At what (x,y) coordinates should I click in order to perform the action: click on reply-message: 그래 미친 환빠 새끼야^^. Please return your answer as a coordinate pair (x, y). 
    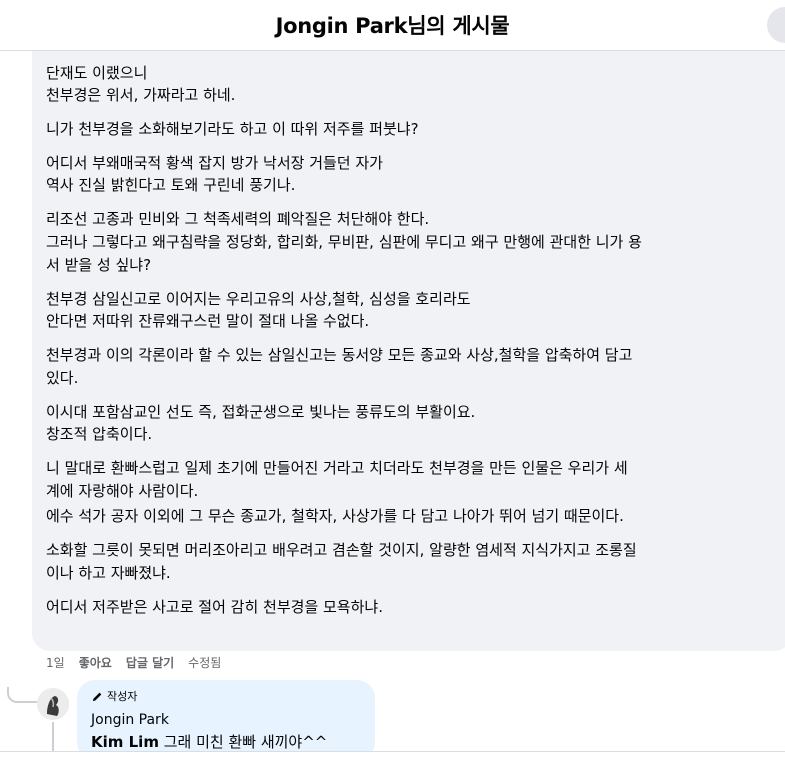
    Looking at the image, I should click on (243, 742).